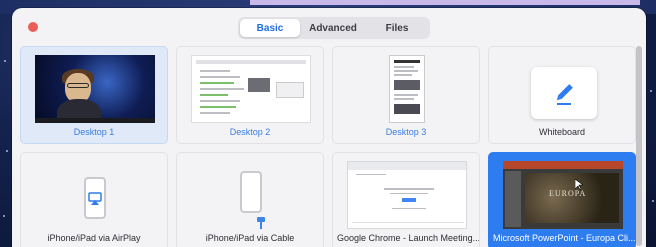 The width and height of the screenshot is (656, 247). What do you see at coordinates (261, 225) in the screenshot?
I see `cable-line` at bounding box center [261, 225].